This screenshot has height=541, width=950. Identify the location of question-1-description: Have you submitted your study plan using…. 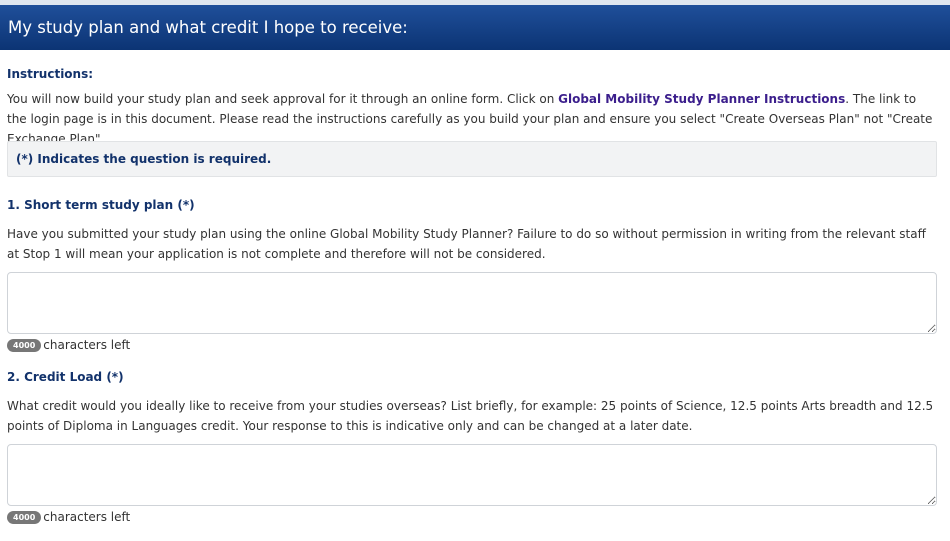
(466, 244).